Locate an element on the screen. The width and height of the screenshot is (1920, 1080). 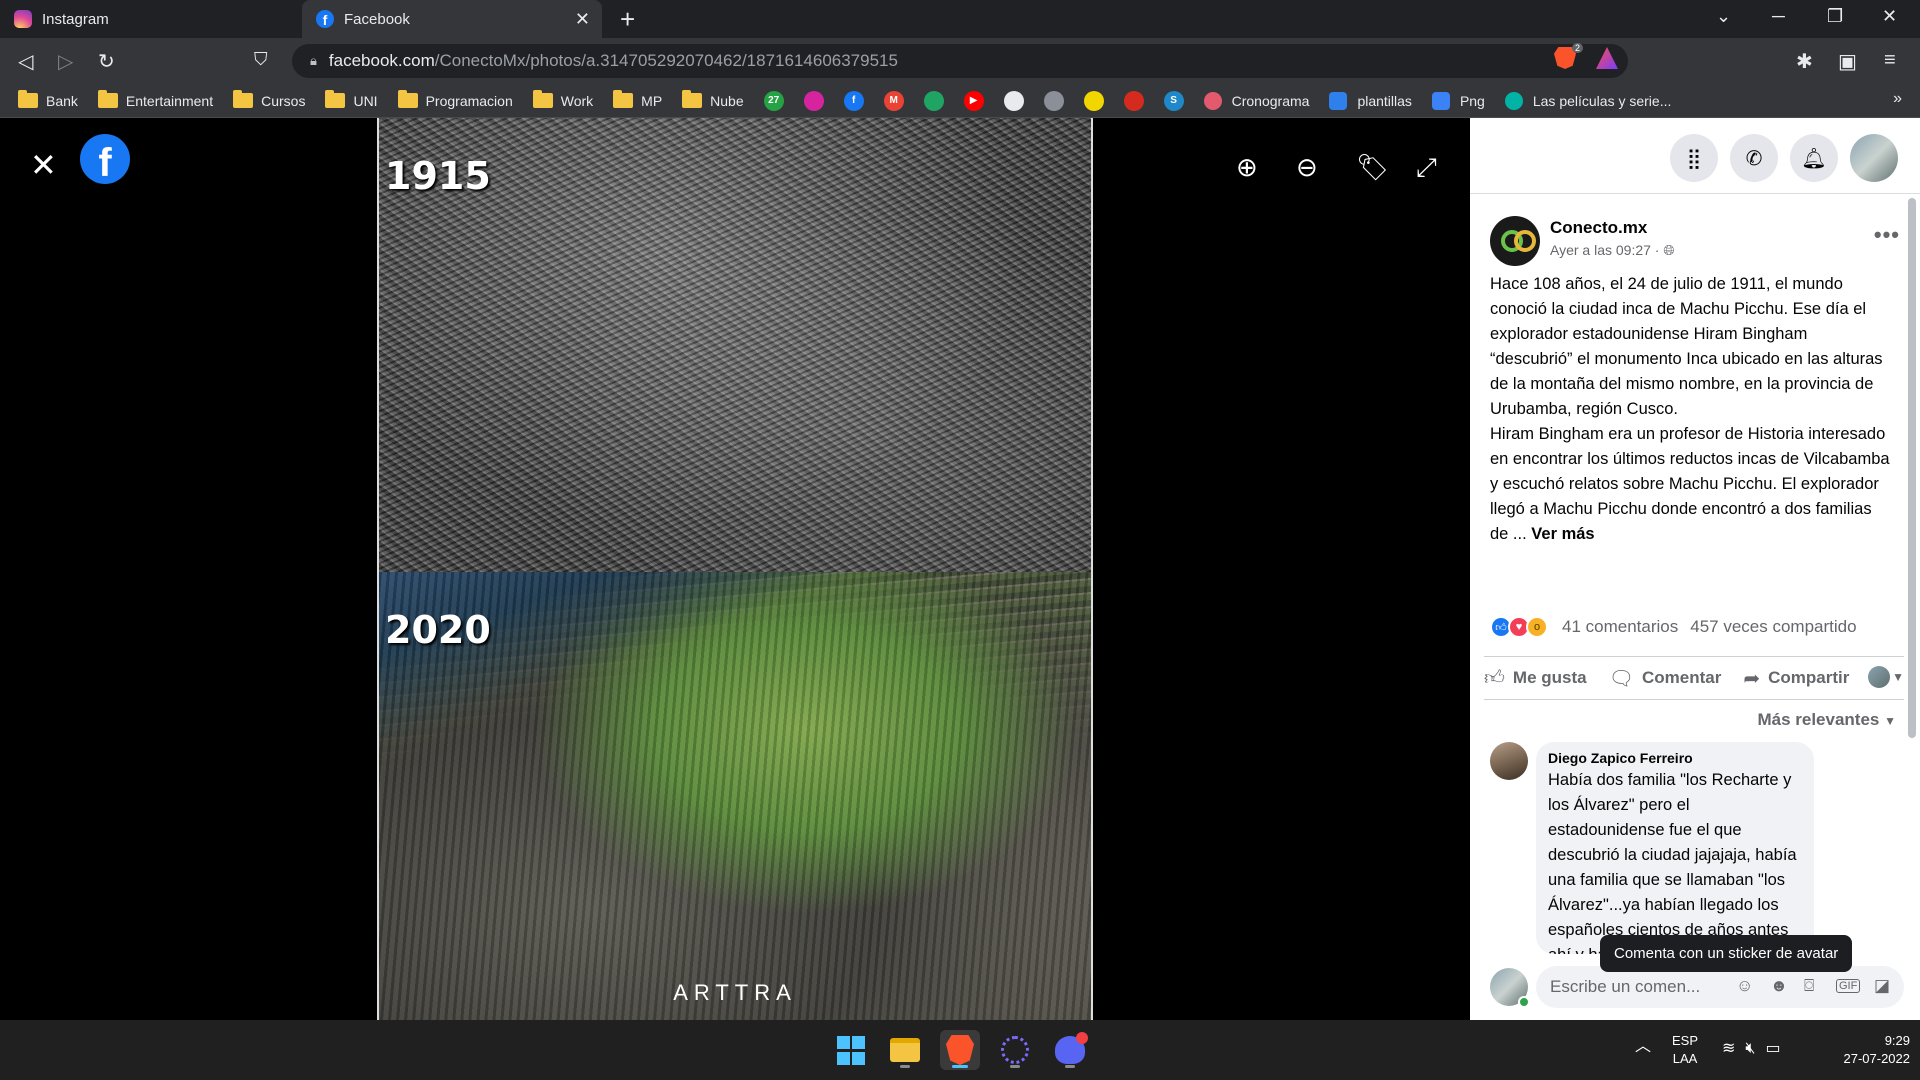
forward-icon: ▷ is located at coordinates (65, 61).